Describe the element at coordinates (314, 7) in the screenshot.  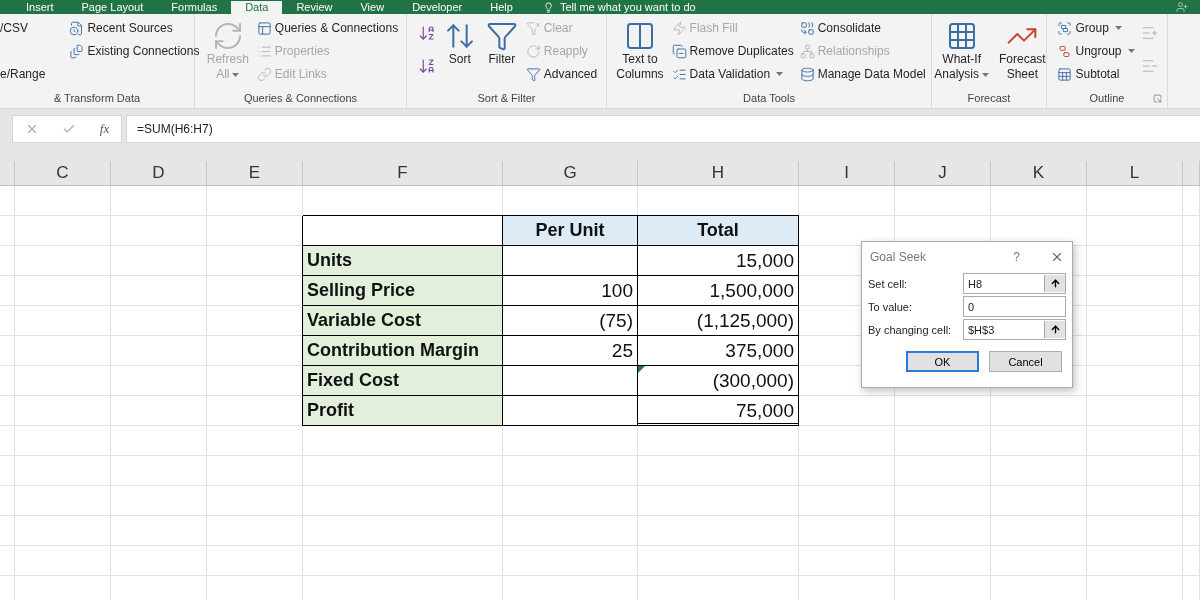
I see `ribbon-tab: Review` at that location.